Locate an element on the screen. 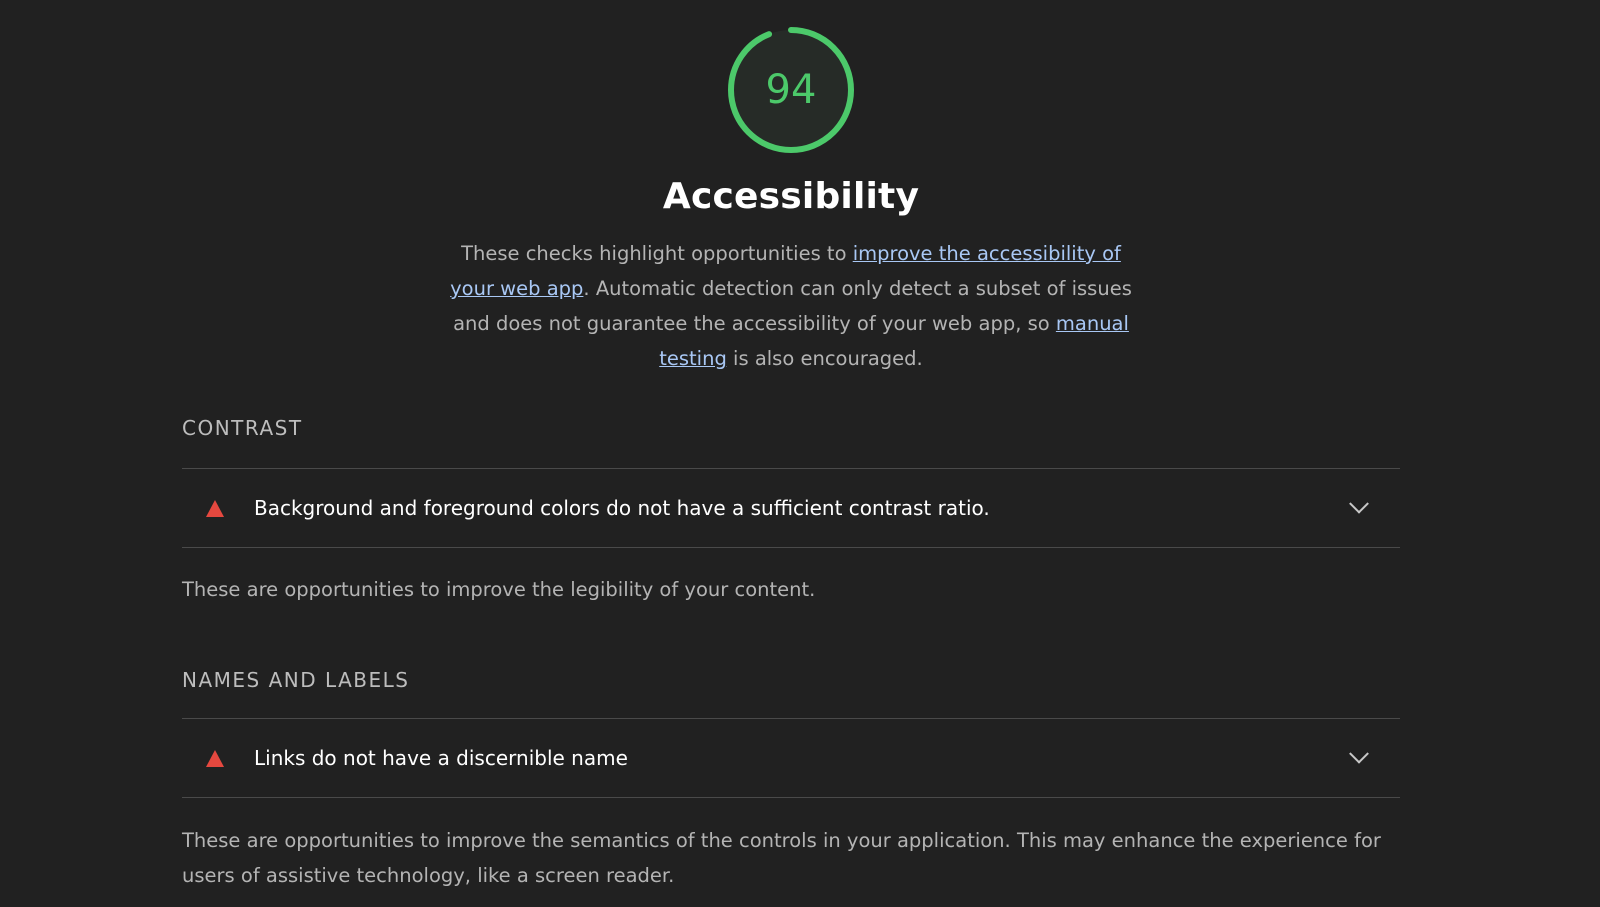 The height and width of the screenshot is (907, 1600). description-text: These checks highlight opportunities to is located at coordinates (657, 253).